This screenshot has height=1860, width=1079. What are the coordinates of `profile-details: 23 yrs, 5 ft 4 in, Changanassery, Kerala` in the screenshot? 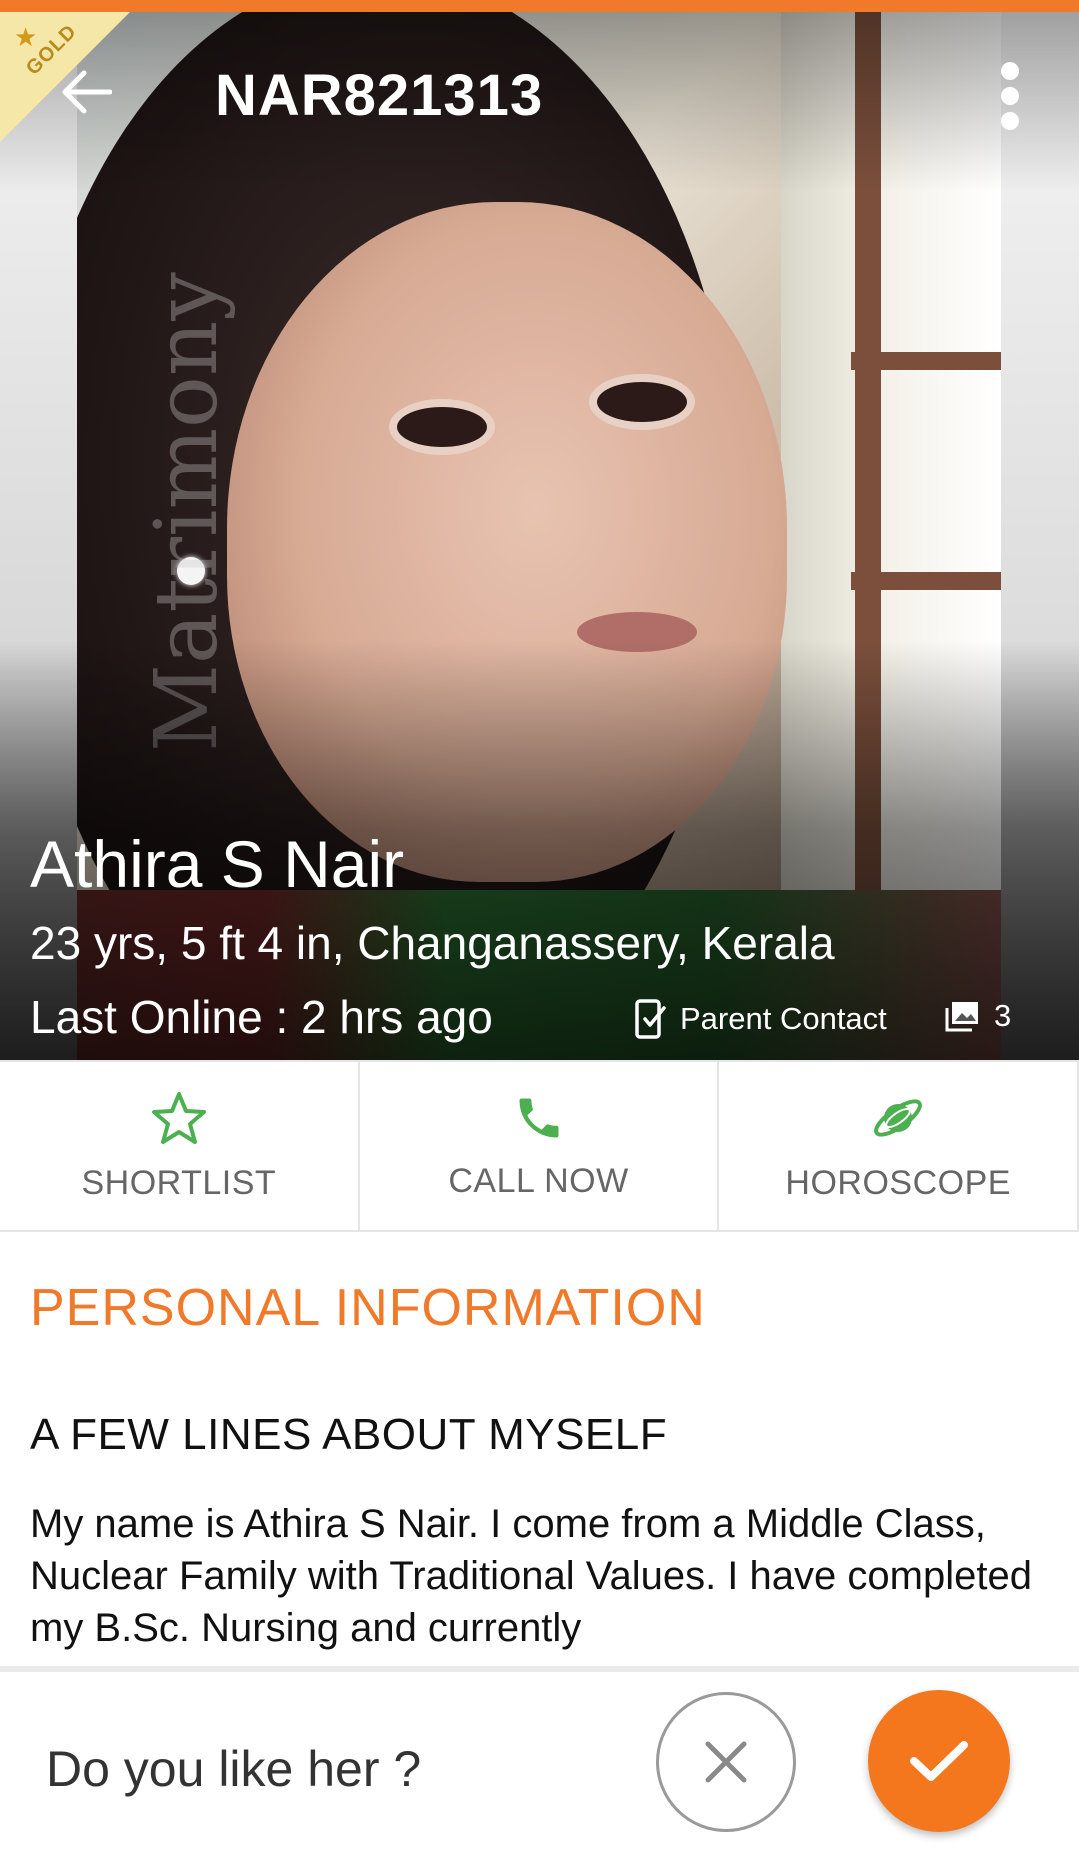 It's located at (432, 943).